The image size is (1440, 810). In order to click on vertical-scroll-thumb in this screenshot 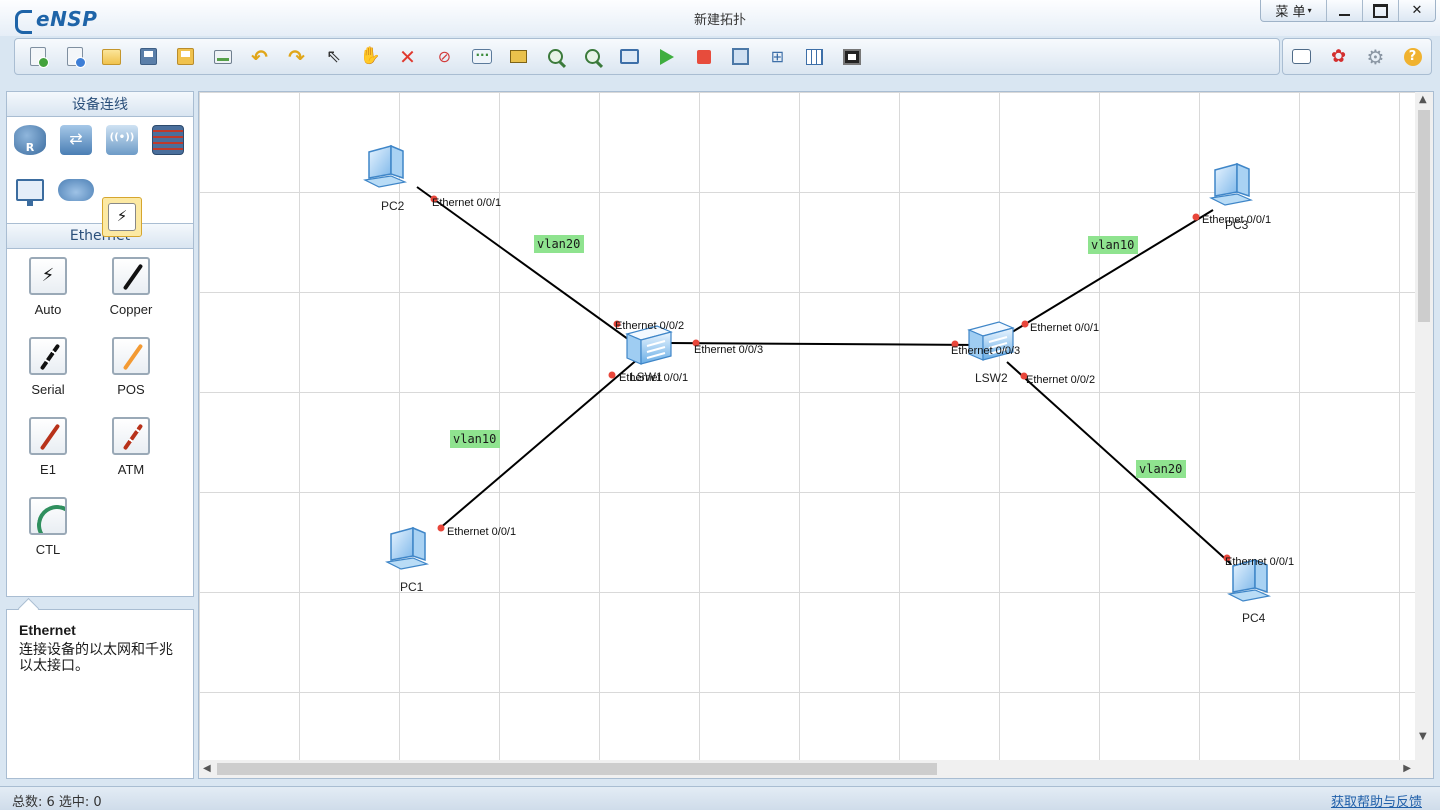, I will do `click(1424, 216)`.